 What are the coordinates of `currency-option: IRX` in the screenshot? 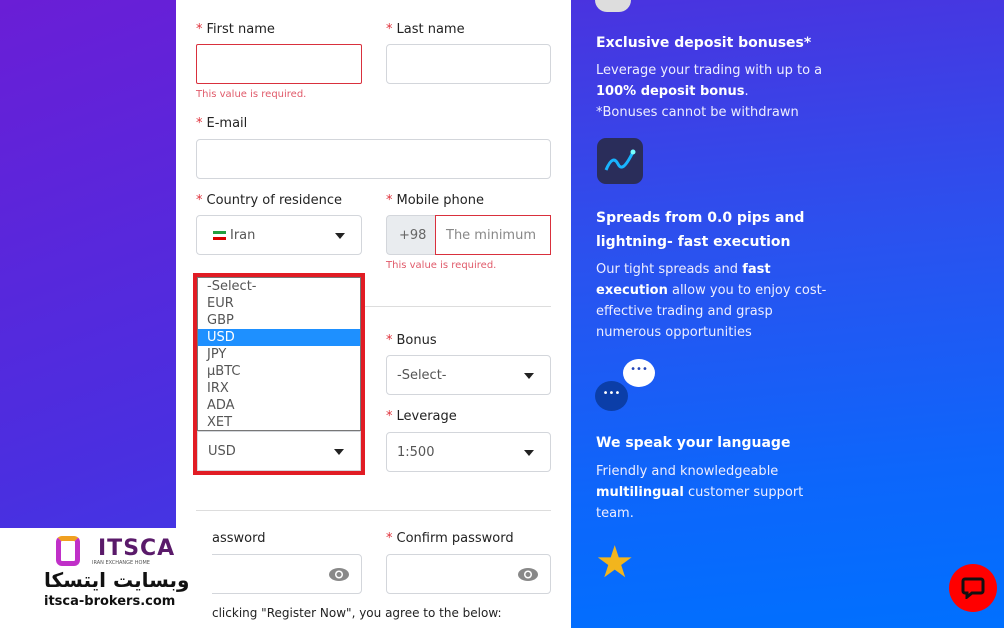 It's located at (279, 388).